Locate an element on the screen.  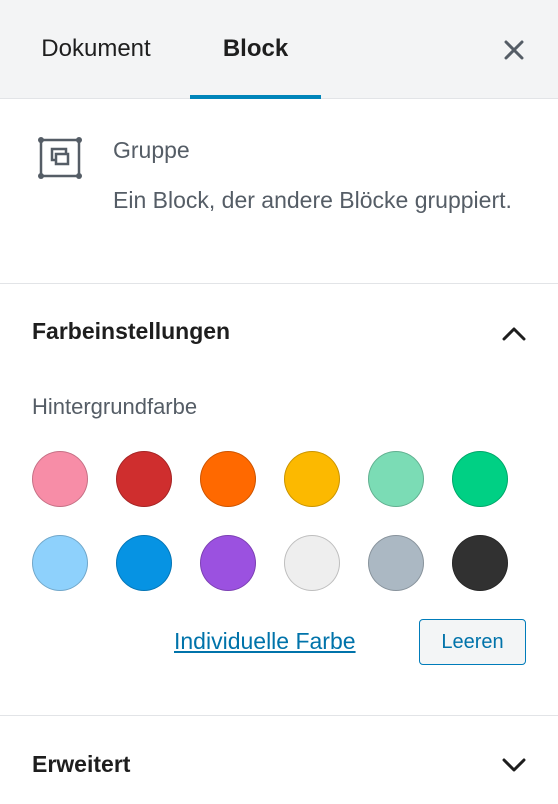
color-swatch-vivid-green-cyan is located at coordinates (480, 479).